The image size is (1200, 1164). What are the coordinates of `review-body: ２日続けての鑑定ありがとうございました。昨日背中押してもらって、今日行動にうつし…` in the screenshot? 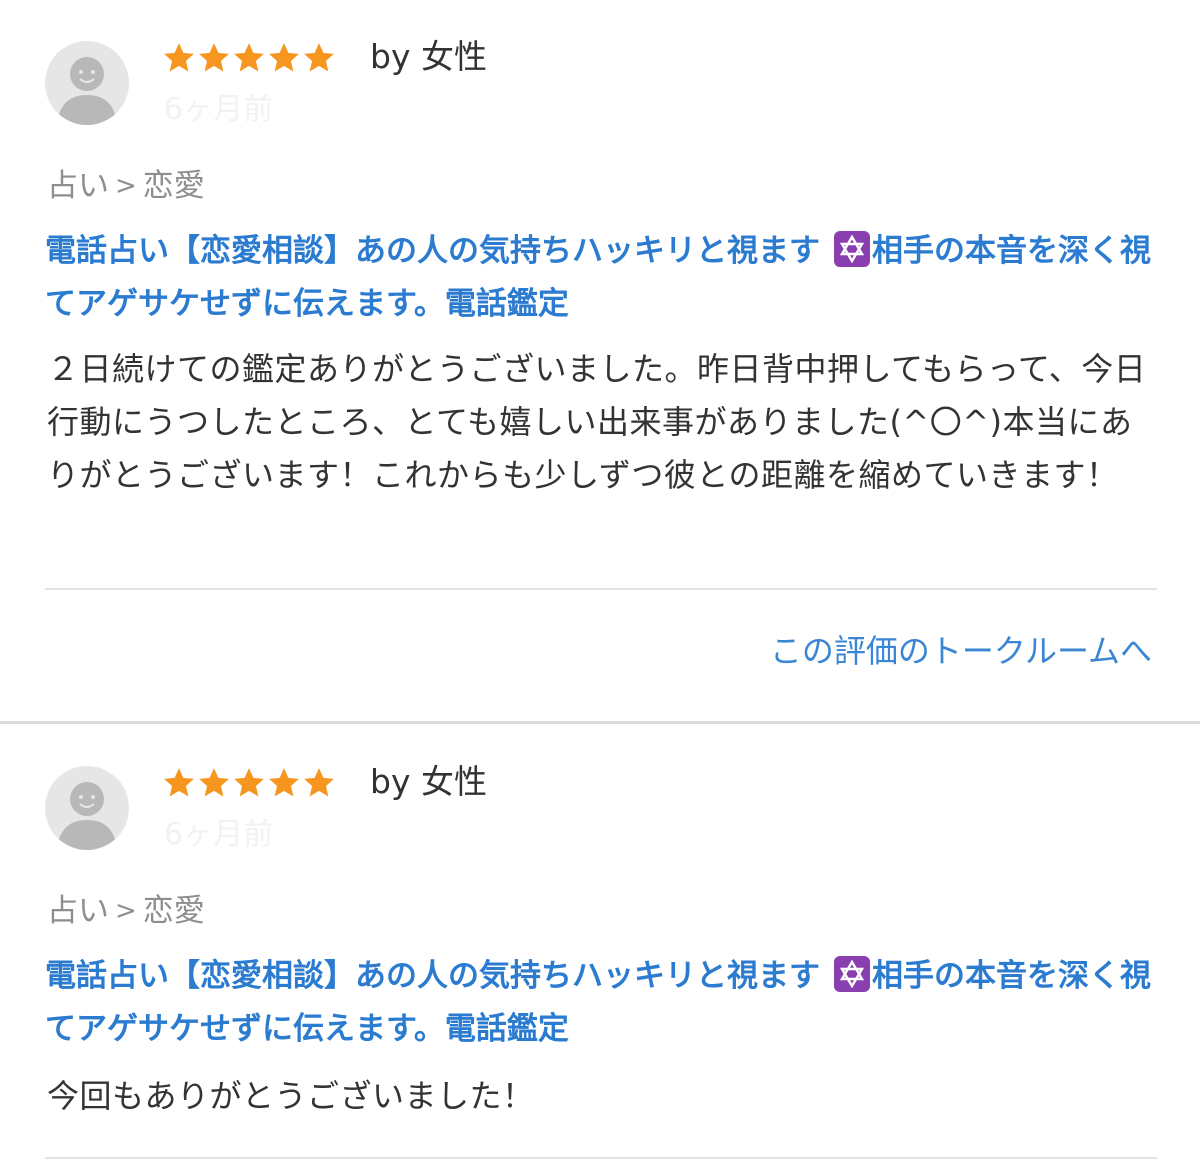 It's located at (597, 422).